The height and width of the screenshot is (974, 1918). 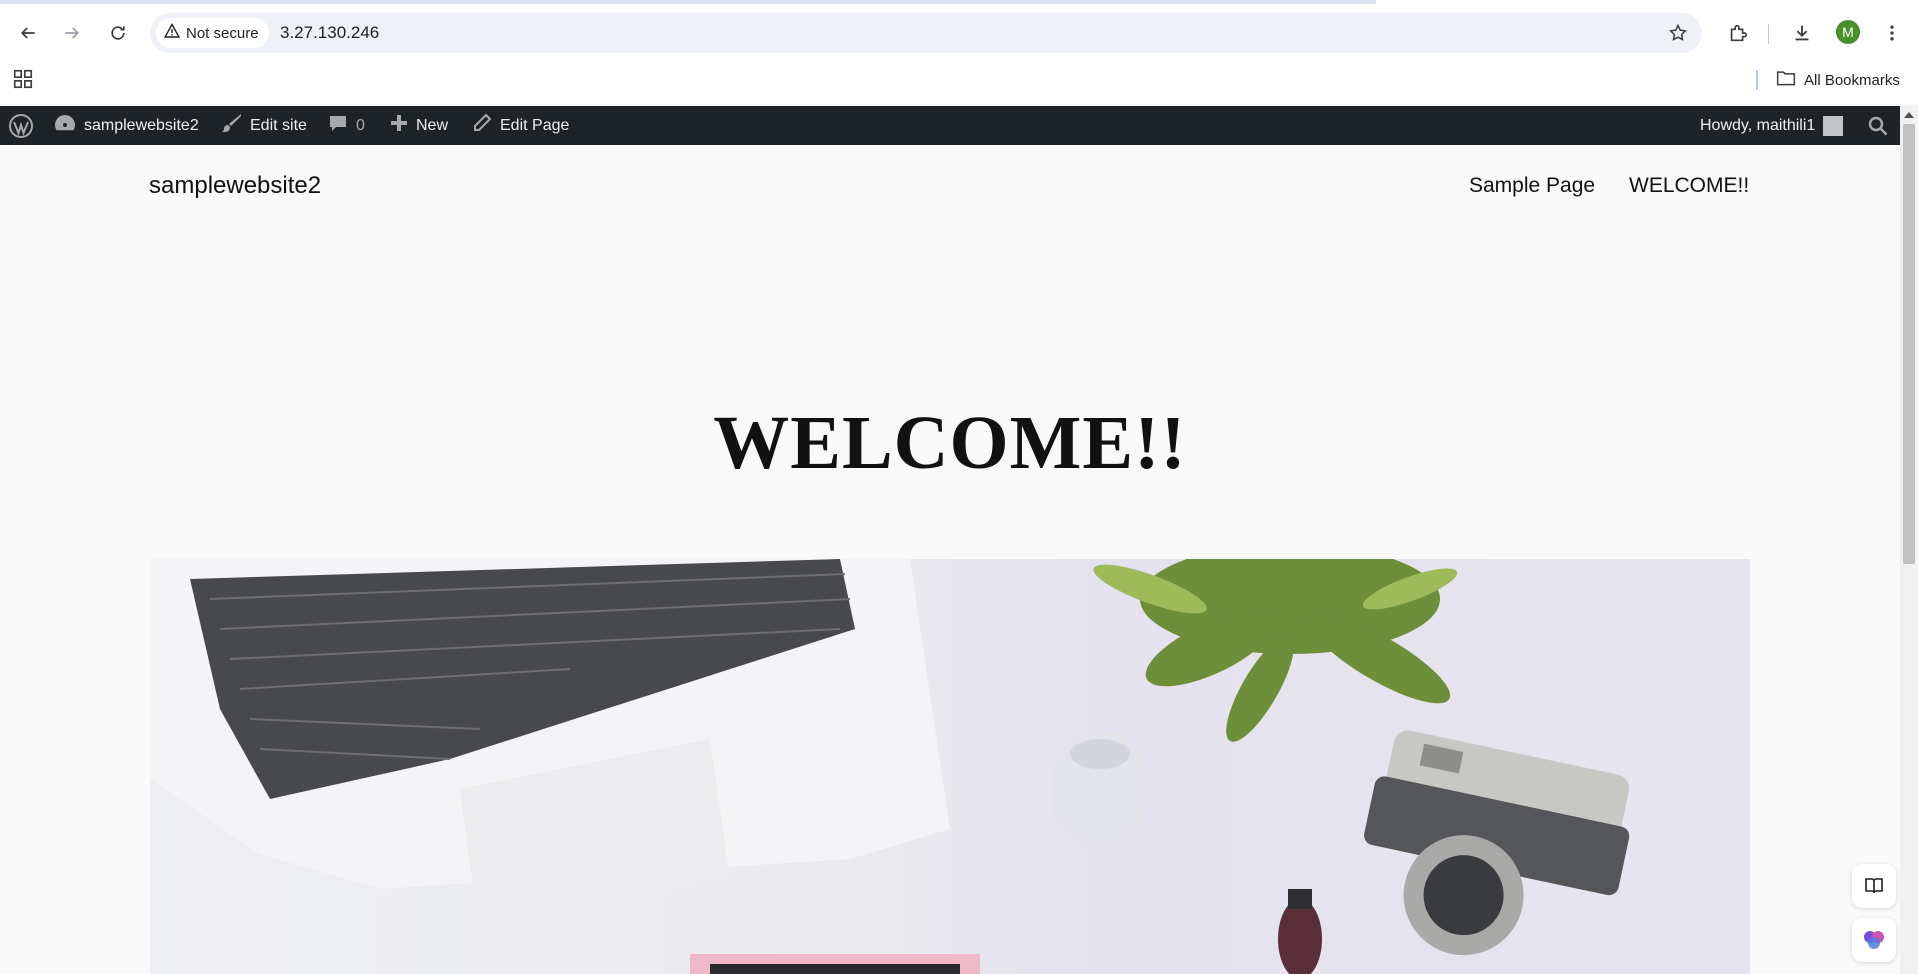 What do you see at coordinates (1758, 125) in the screenshot?
I see `howdy-label: Howdy, maithili1` at bounding box center [1758, 125].